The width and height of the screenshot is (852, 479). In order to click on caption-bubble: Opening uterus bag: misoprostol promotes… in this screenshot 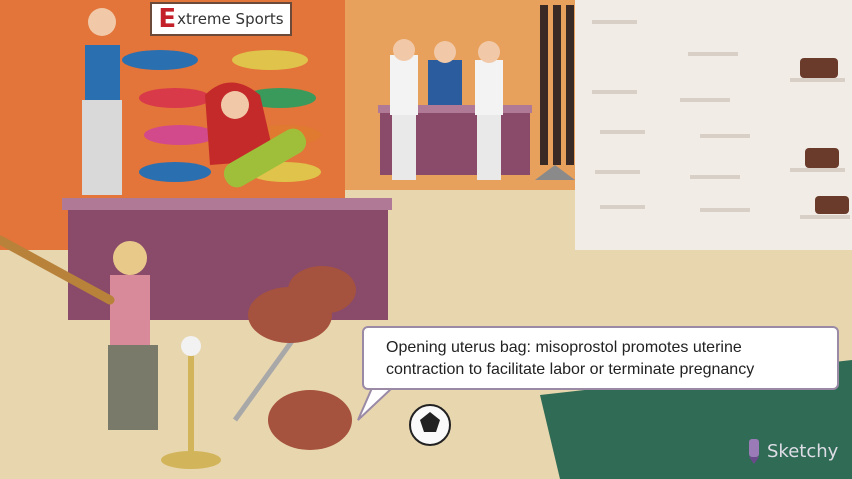, I will do `click(600, 358)`.